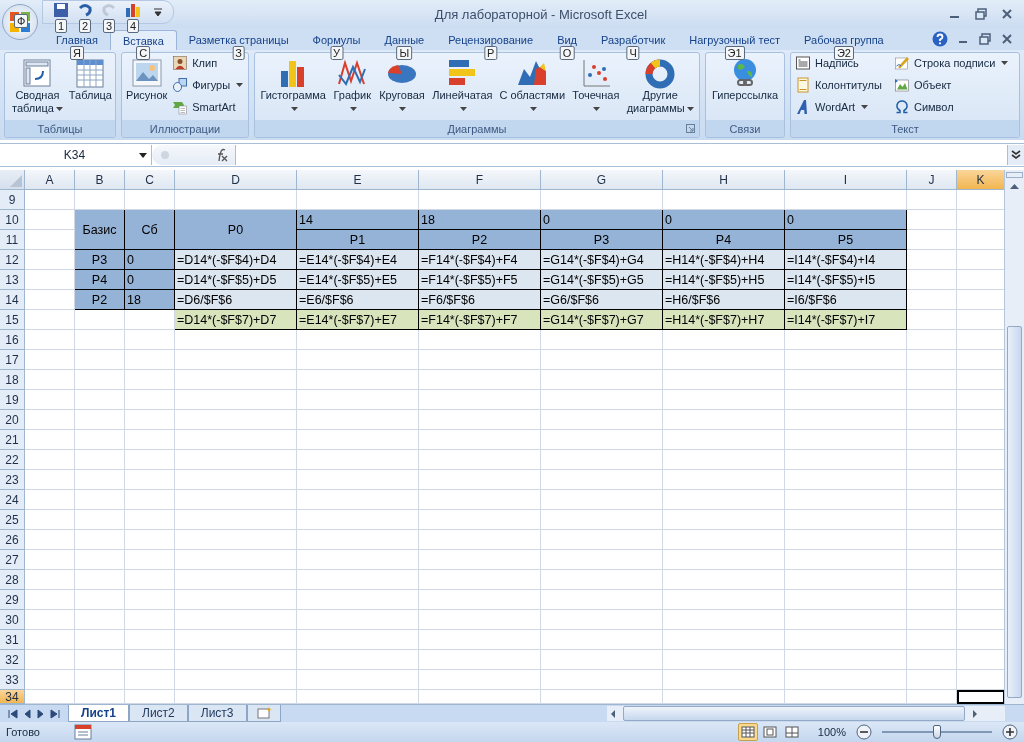 This screenshot has height=742, width=1024. What do you see at coordinates (1007, 39) in the screenshot?
I see `close-icon` at bounding box center [1007, 39].